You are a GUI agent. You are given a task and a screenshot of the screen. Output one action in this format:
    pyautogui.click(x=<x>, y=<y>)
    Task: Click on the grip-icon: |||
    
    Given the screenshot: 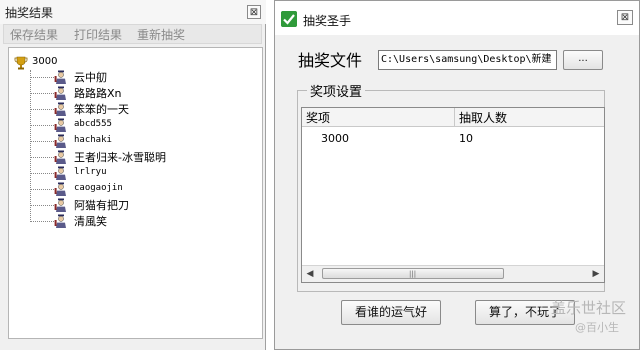 What is the action you would take?
    pyautogui.click(x=413, y=274)
    